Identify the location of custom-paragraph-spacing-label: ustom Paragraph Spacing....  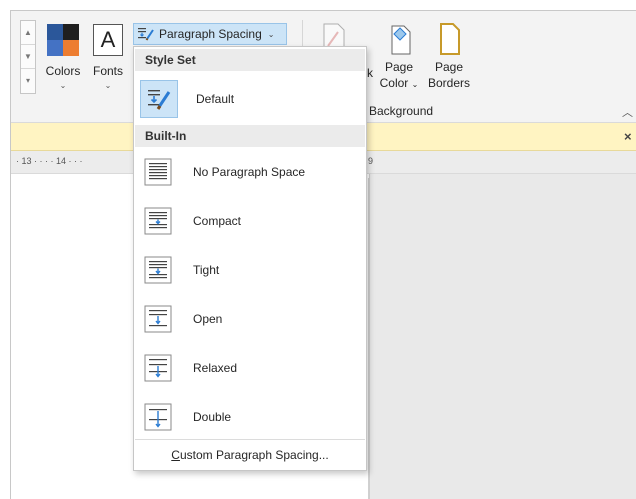
(254, 455).